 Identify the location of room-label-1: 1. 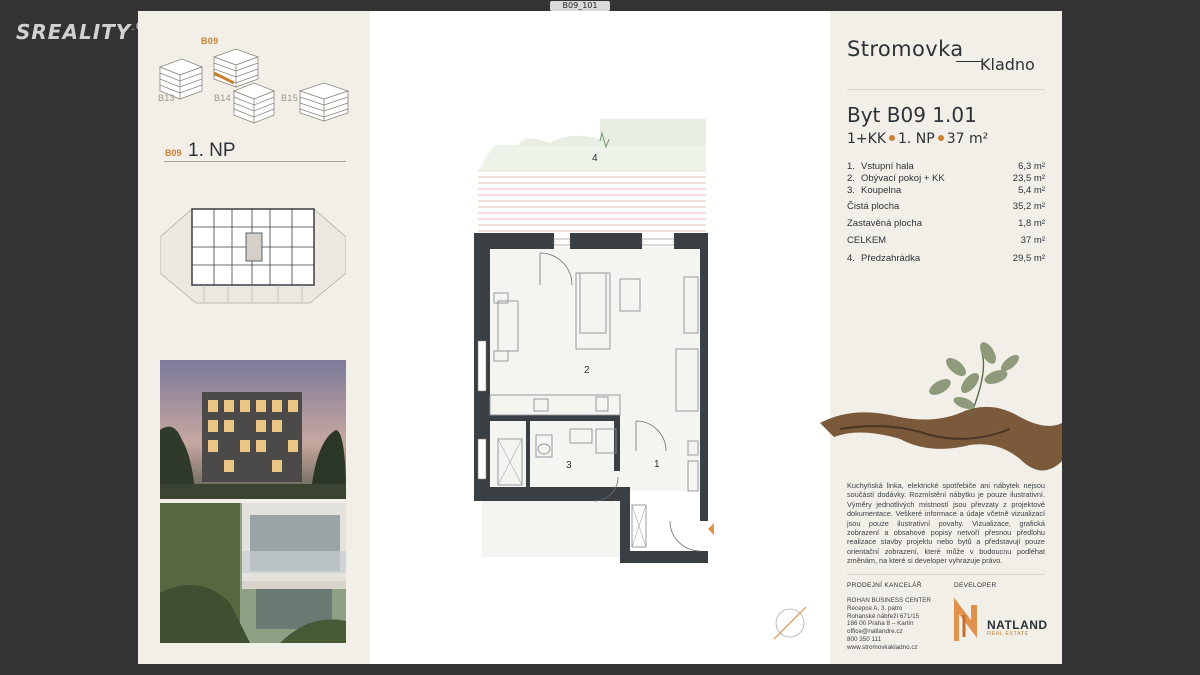
(657, 464).